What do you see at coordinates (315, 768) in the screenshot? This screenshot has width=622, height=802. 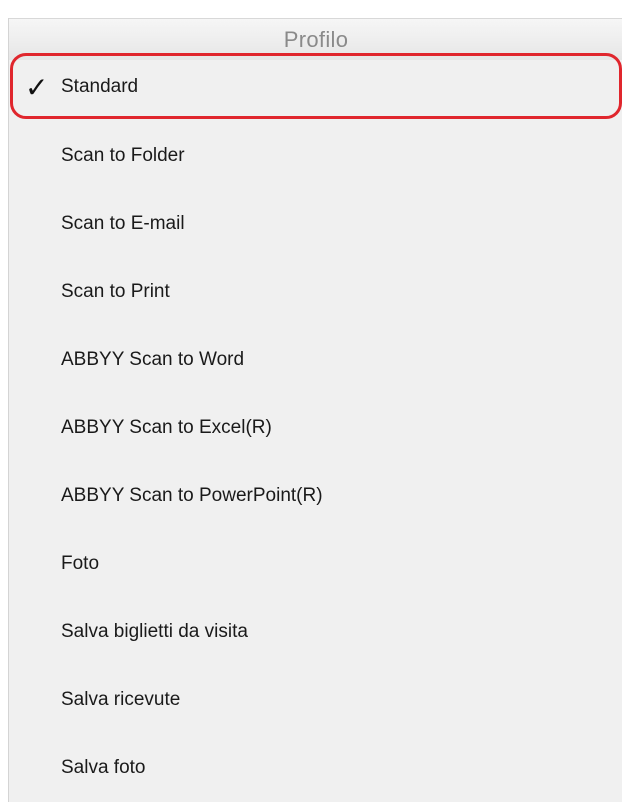 I see `menu-item-salva-foto: Salva foto` at bounding box center [315, 768].